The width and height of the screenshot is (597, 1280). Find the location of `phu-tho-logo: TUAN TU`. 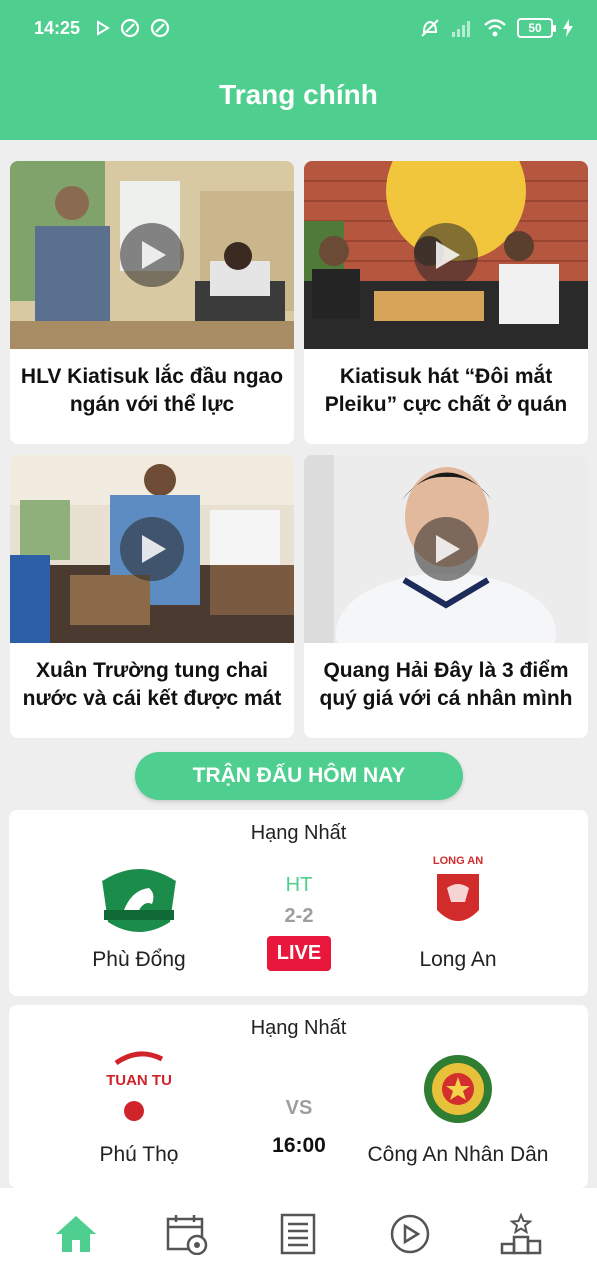

phu-tho-logo: TUAN TU is located at coordinates (139, 1086).